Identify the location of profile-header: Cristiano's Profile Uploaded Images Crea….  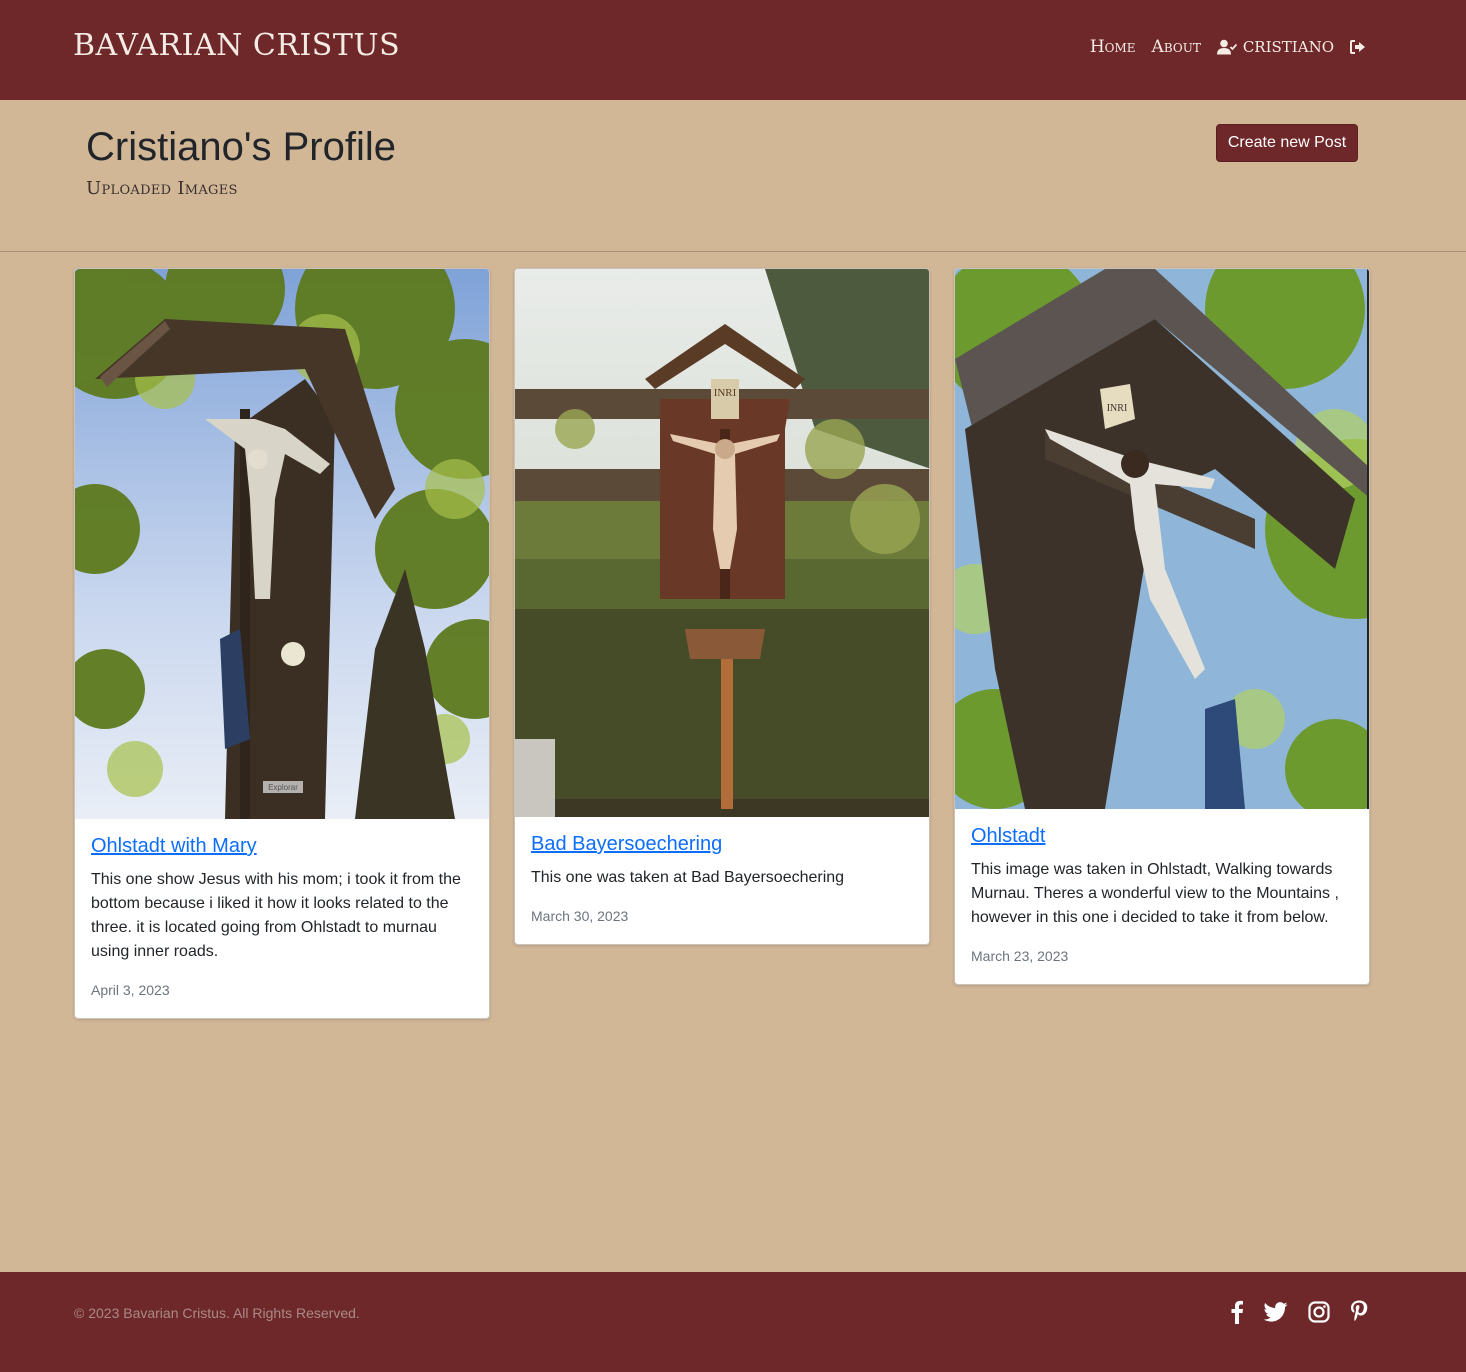
(733, 176).